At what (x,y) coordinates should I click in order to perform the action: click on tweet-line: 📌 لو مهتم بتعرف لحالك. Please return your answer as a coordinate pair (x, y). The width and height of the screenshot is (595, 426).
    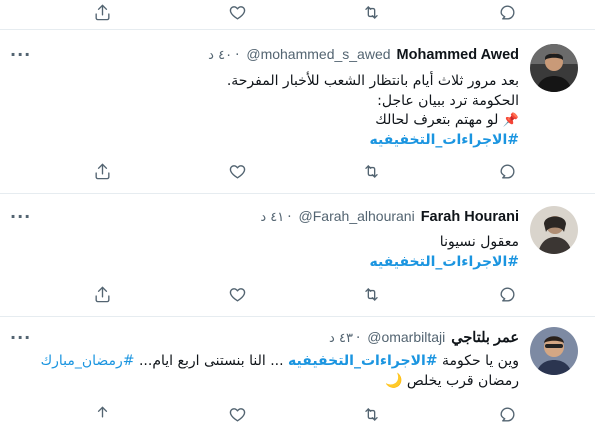
    Looking at the image, I should click on (373, 121).